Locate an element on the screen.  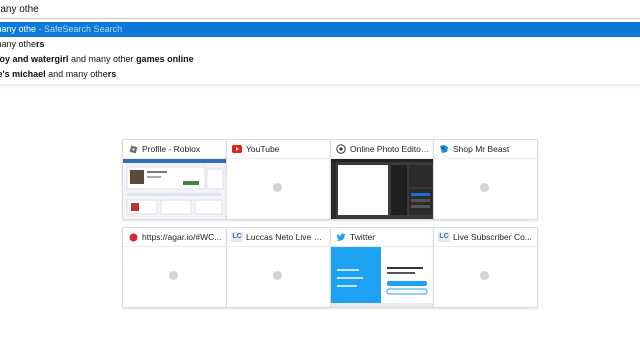
mrbeast-icon is located at coordinates (444, 149).